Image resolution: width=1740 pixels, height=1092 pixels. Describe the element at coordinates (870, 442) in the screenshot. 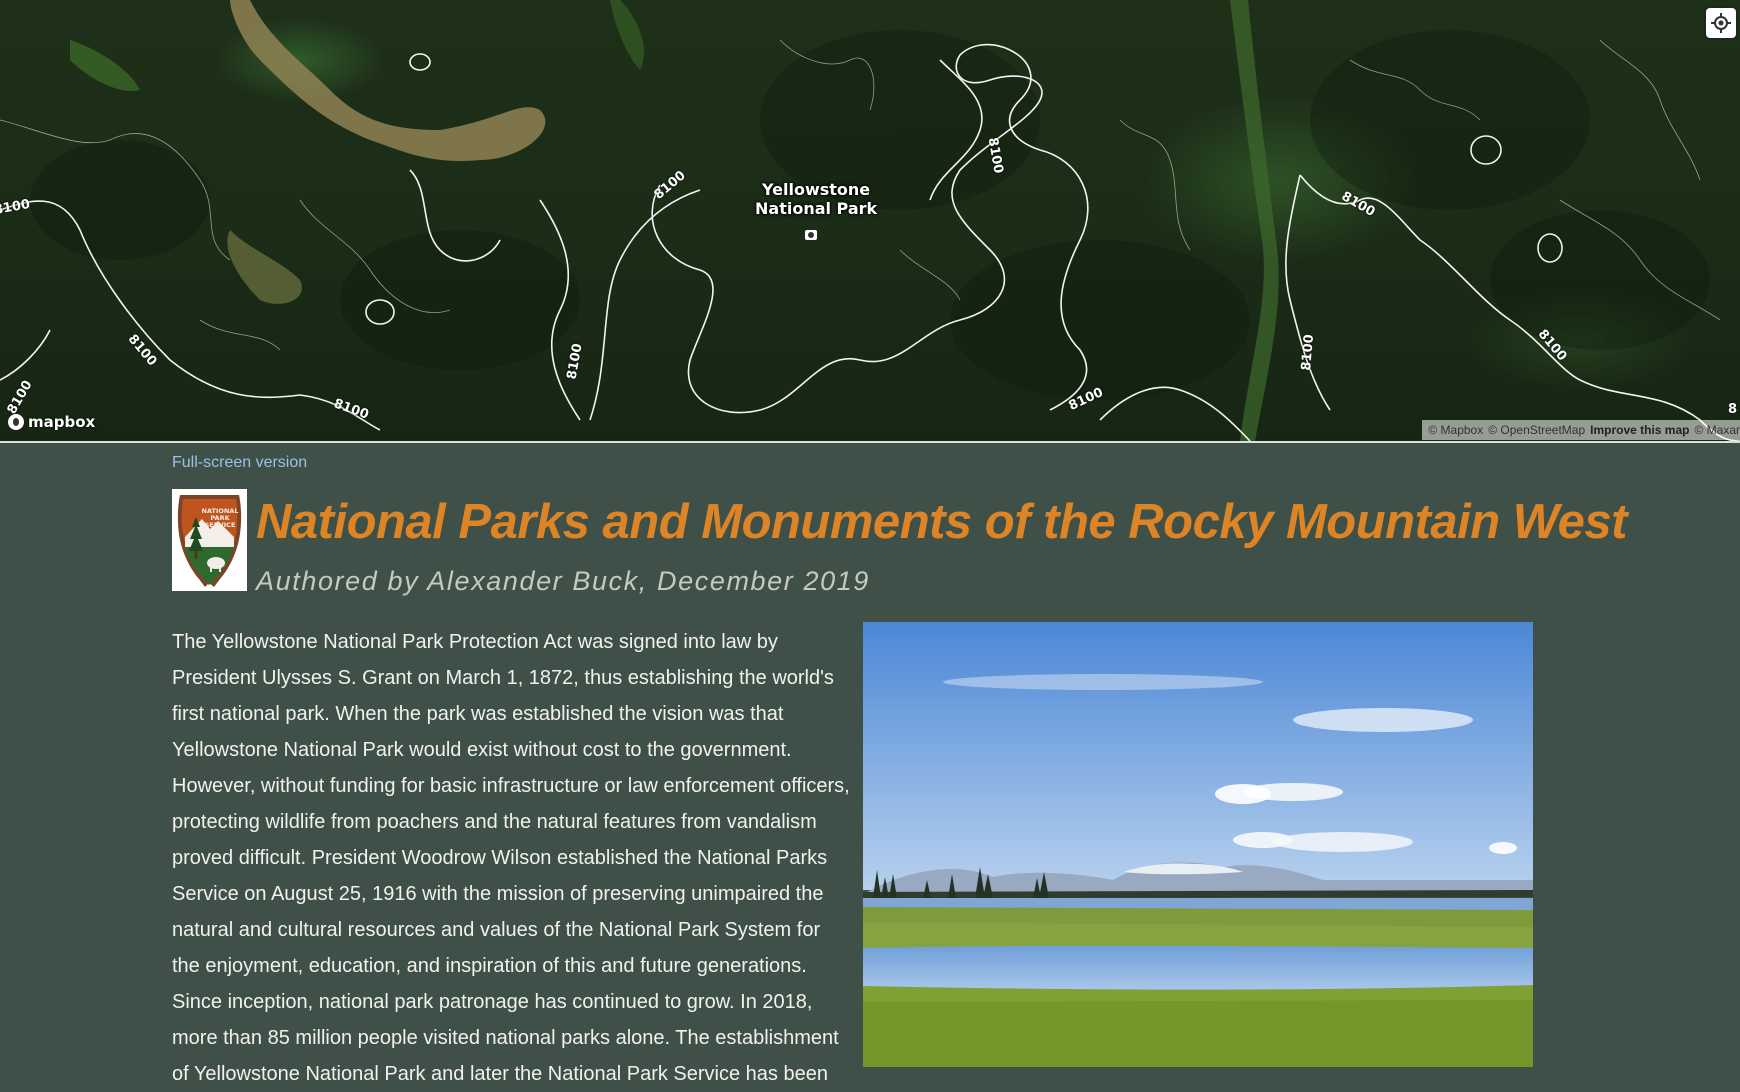

I see `map-divider` at that location.